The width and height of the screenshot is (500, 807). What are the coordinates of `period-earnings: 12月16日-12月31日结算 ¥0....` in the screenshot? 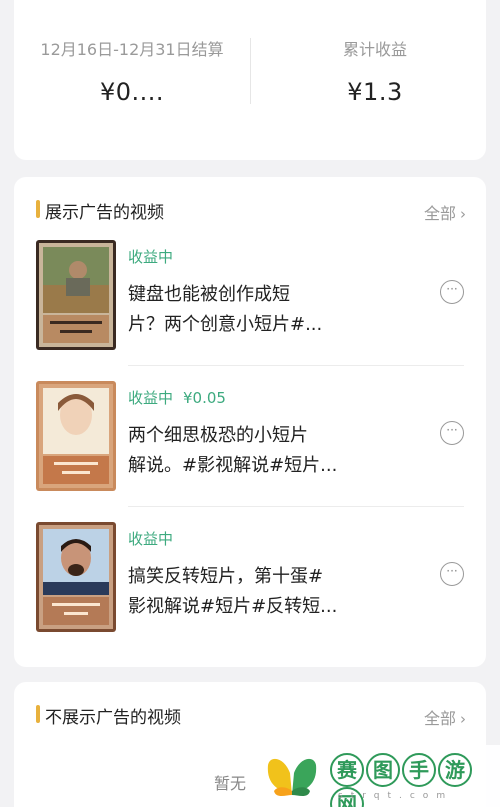 It's located at (132, 71).